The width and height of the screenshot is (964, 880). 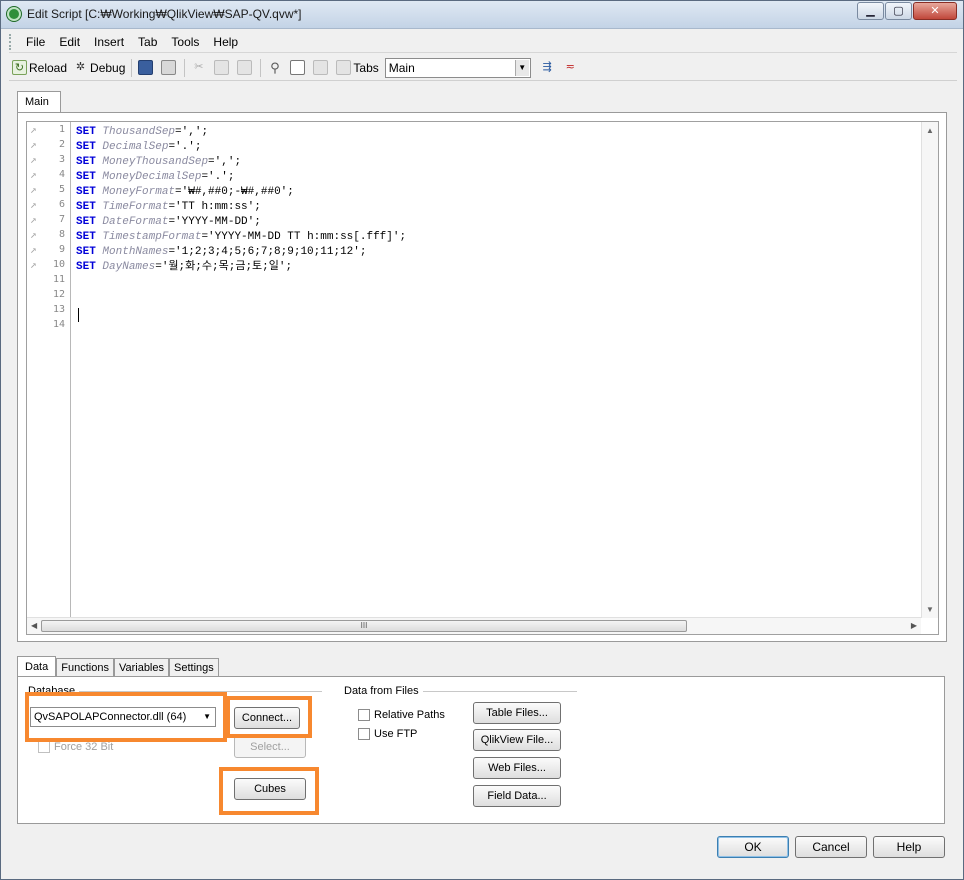 I want to click on line-number: 9, so click(x=61, y=249).